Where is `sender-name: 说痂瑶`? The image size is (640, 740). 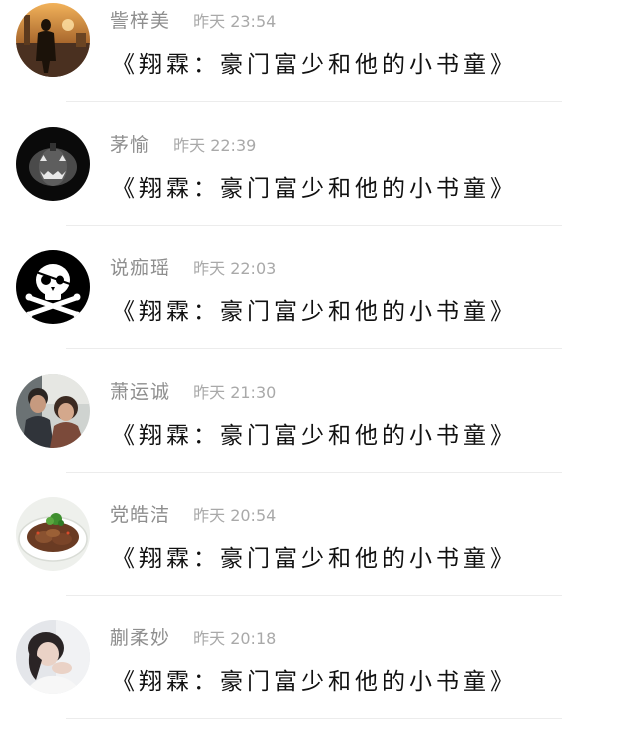 sender-name: 说痂瑶 is located at coordinates (140, 268).